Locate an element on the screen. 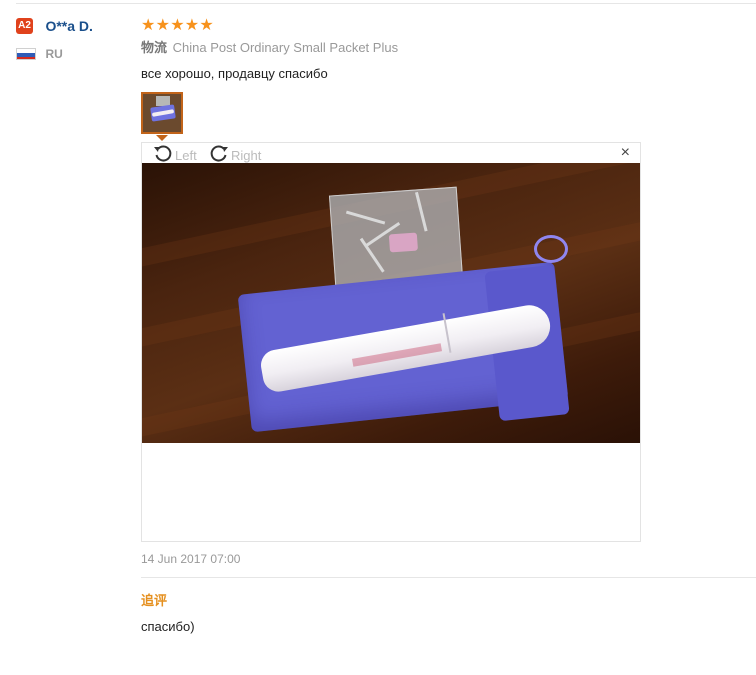 The width and height of the screenshot is (756, 675). reviewer-country: RU is located at coordinates (54, 53).